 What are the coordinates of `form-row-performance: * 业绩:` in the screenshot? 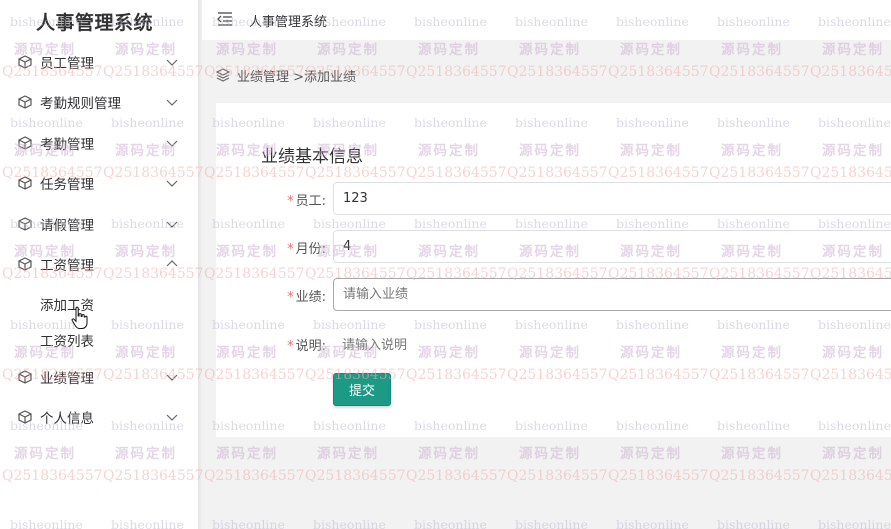 It's located at (553, 295).